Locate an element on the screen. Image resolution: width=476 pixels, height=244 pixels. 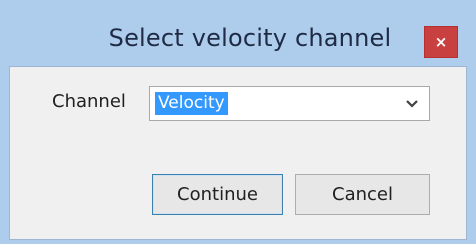
continue-button: Continue is located at coordinates (217, 194).